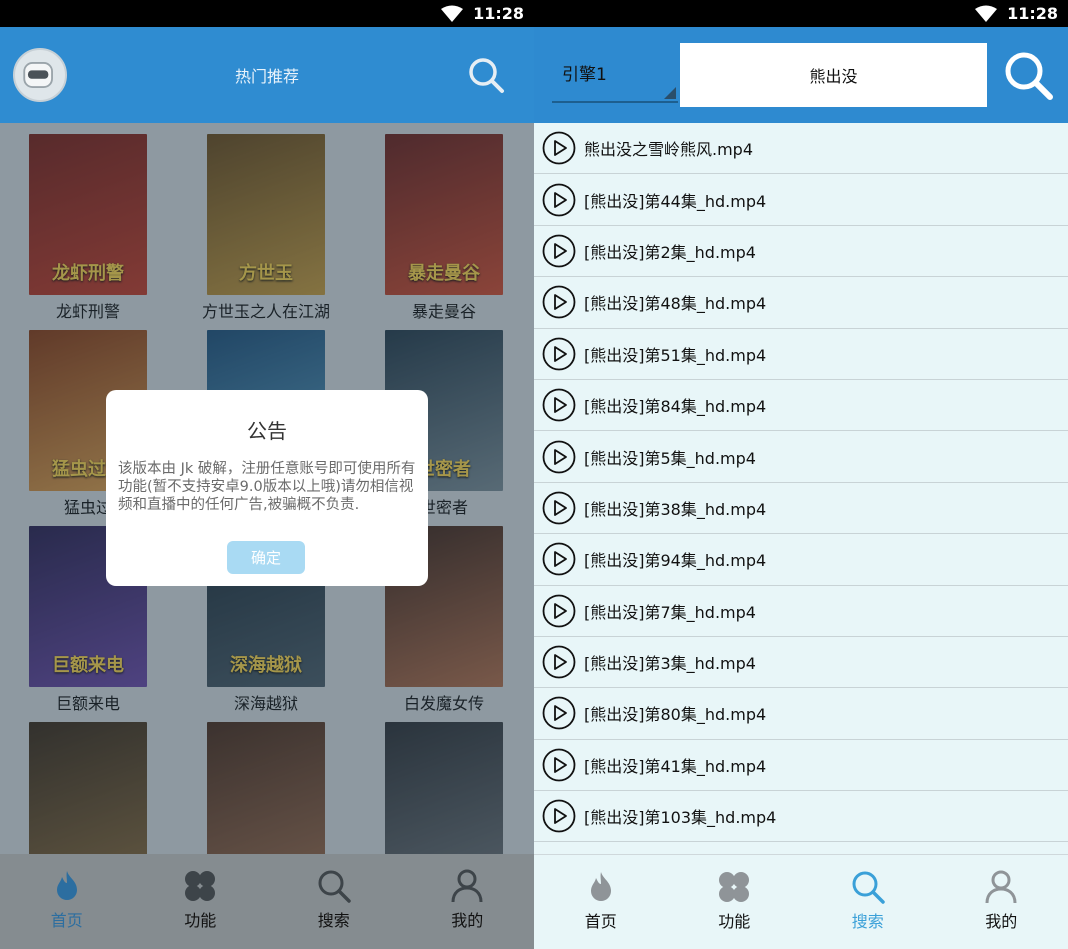  I want to click on file-name: [熊出没]第41集_hd.mp4, so click(675, 766).